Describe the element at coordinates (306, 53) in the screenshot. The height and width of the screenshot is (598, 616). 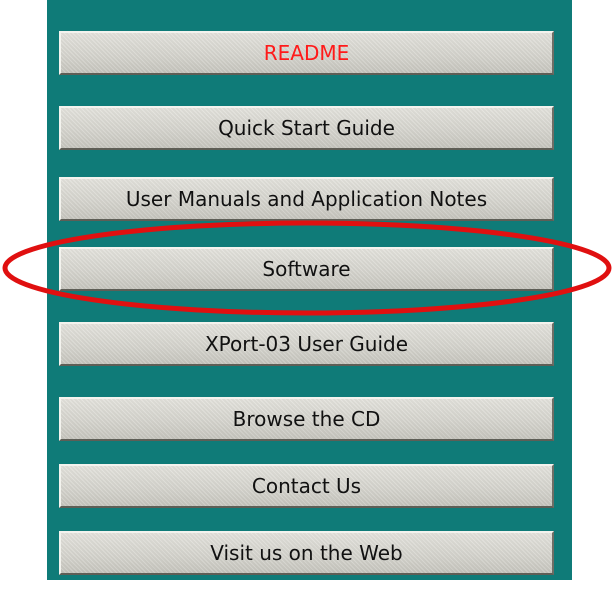
I see `readme-button: README` at that location.